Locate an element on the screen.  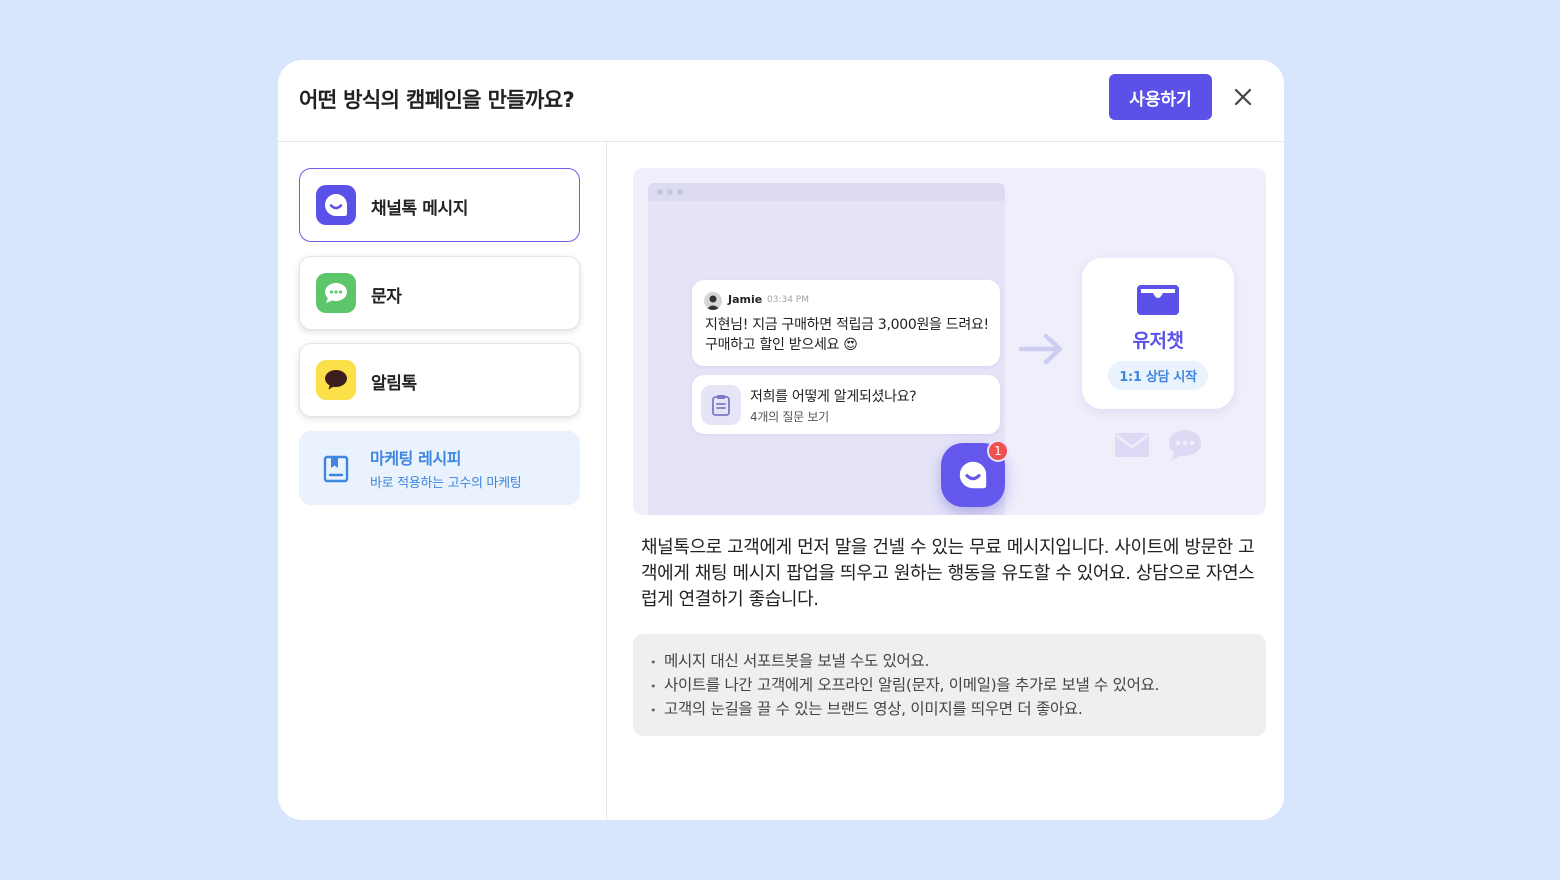
recipe-subtitle: 바로 적용하는 고수의 마케팅 is located at coordinates (446, 483).